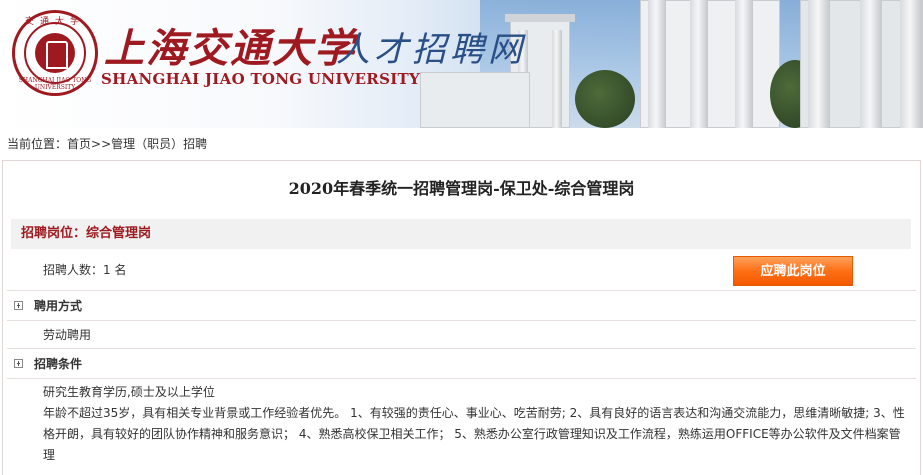 This screenshot has height=475, width=923. Describe the element at coordinates (85, 270) in the screenshot. I see `headcount-text: 招聘人数：1 名` at that location.